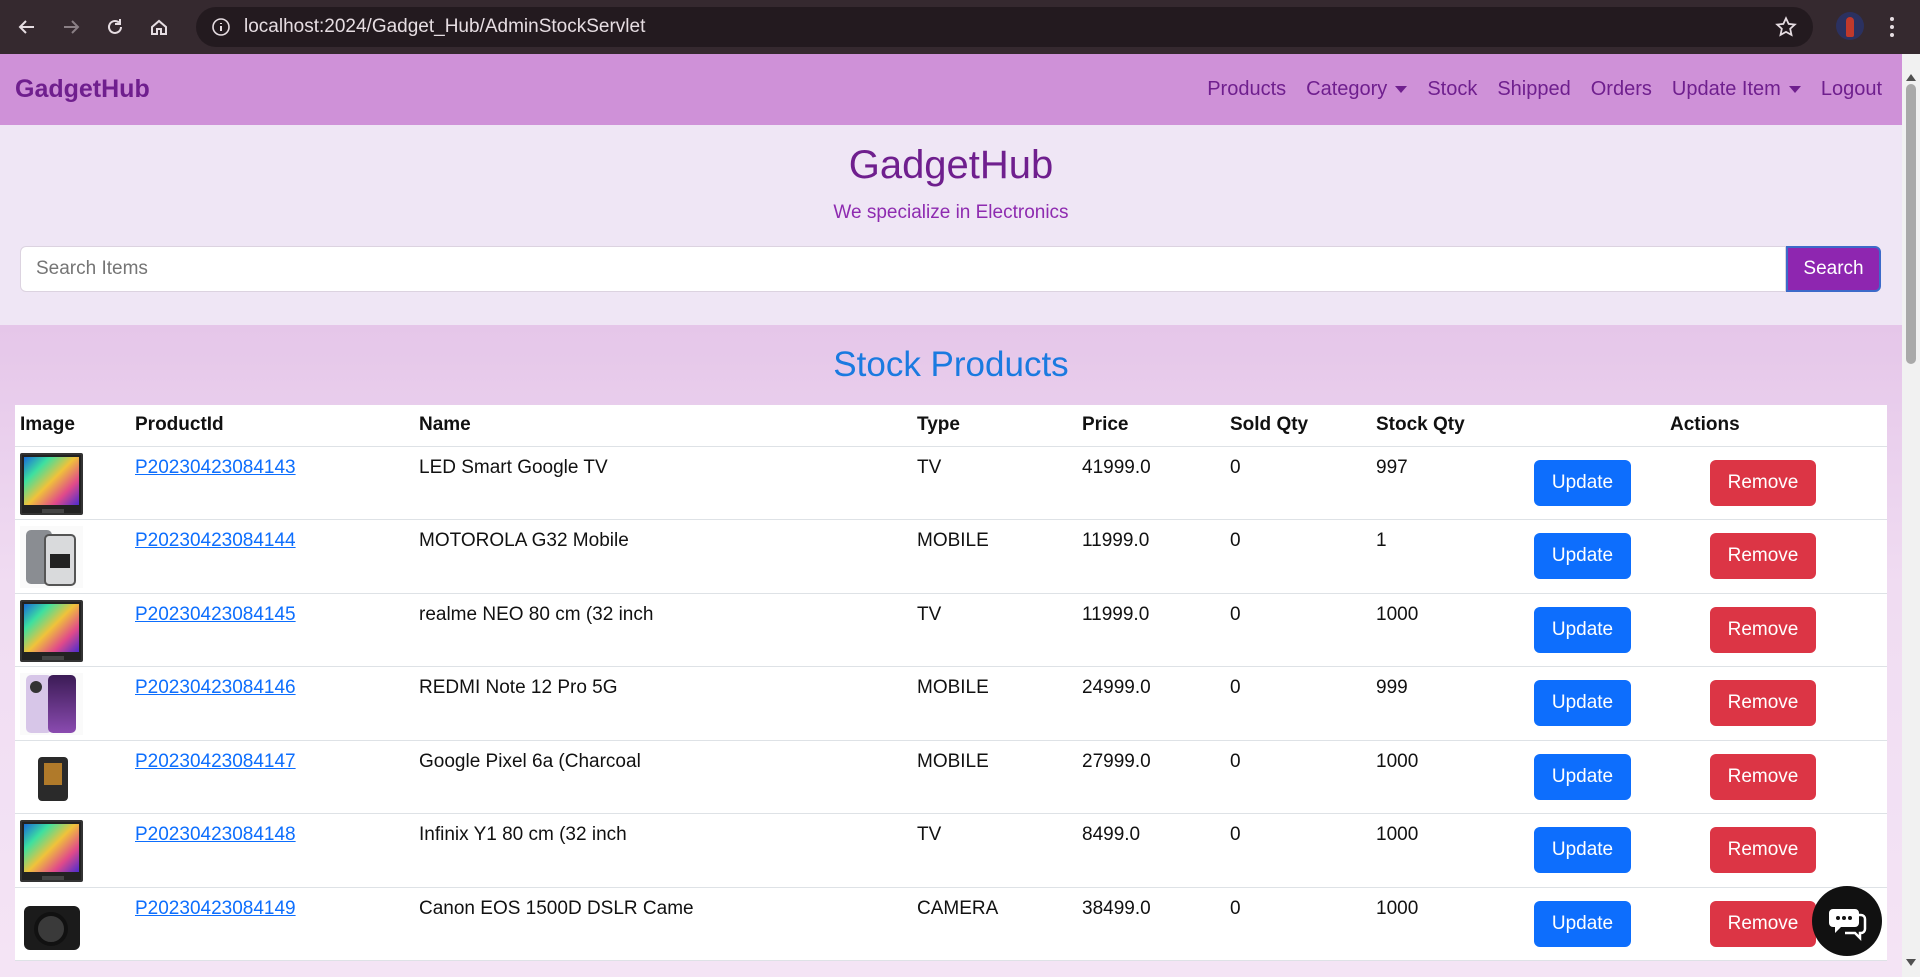 The height and width of the screenshot is (977, 1920). What do you see at coordinates (1710, 426) in the screenshot?
I see `col-actions: Actions` at bounding box center [1710, 426].